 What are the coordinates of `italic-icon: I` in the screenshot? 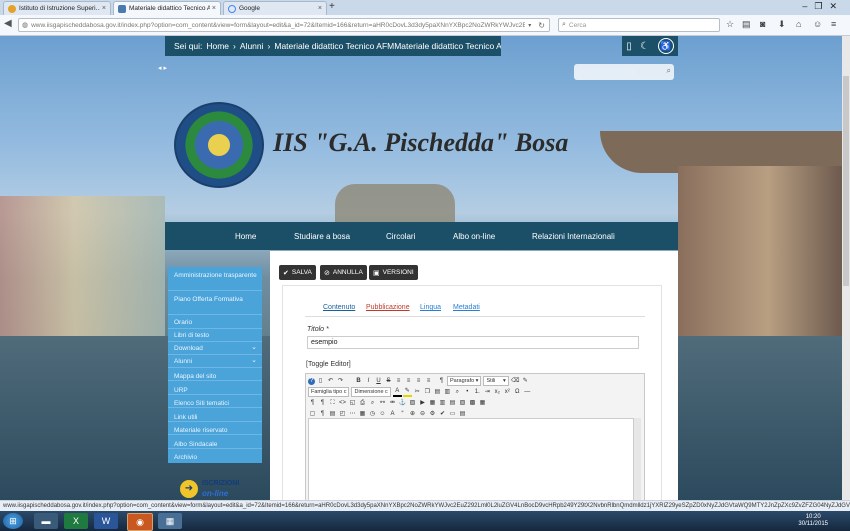 It's located at (368, 381).